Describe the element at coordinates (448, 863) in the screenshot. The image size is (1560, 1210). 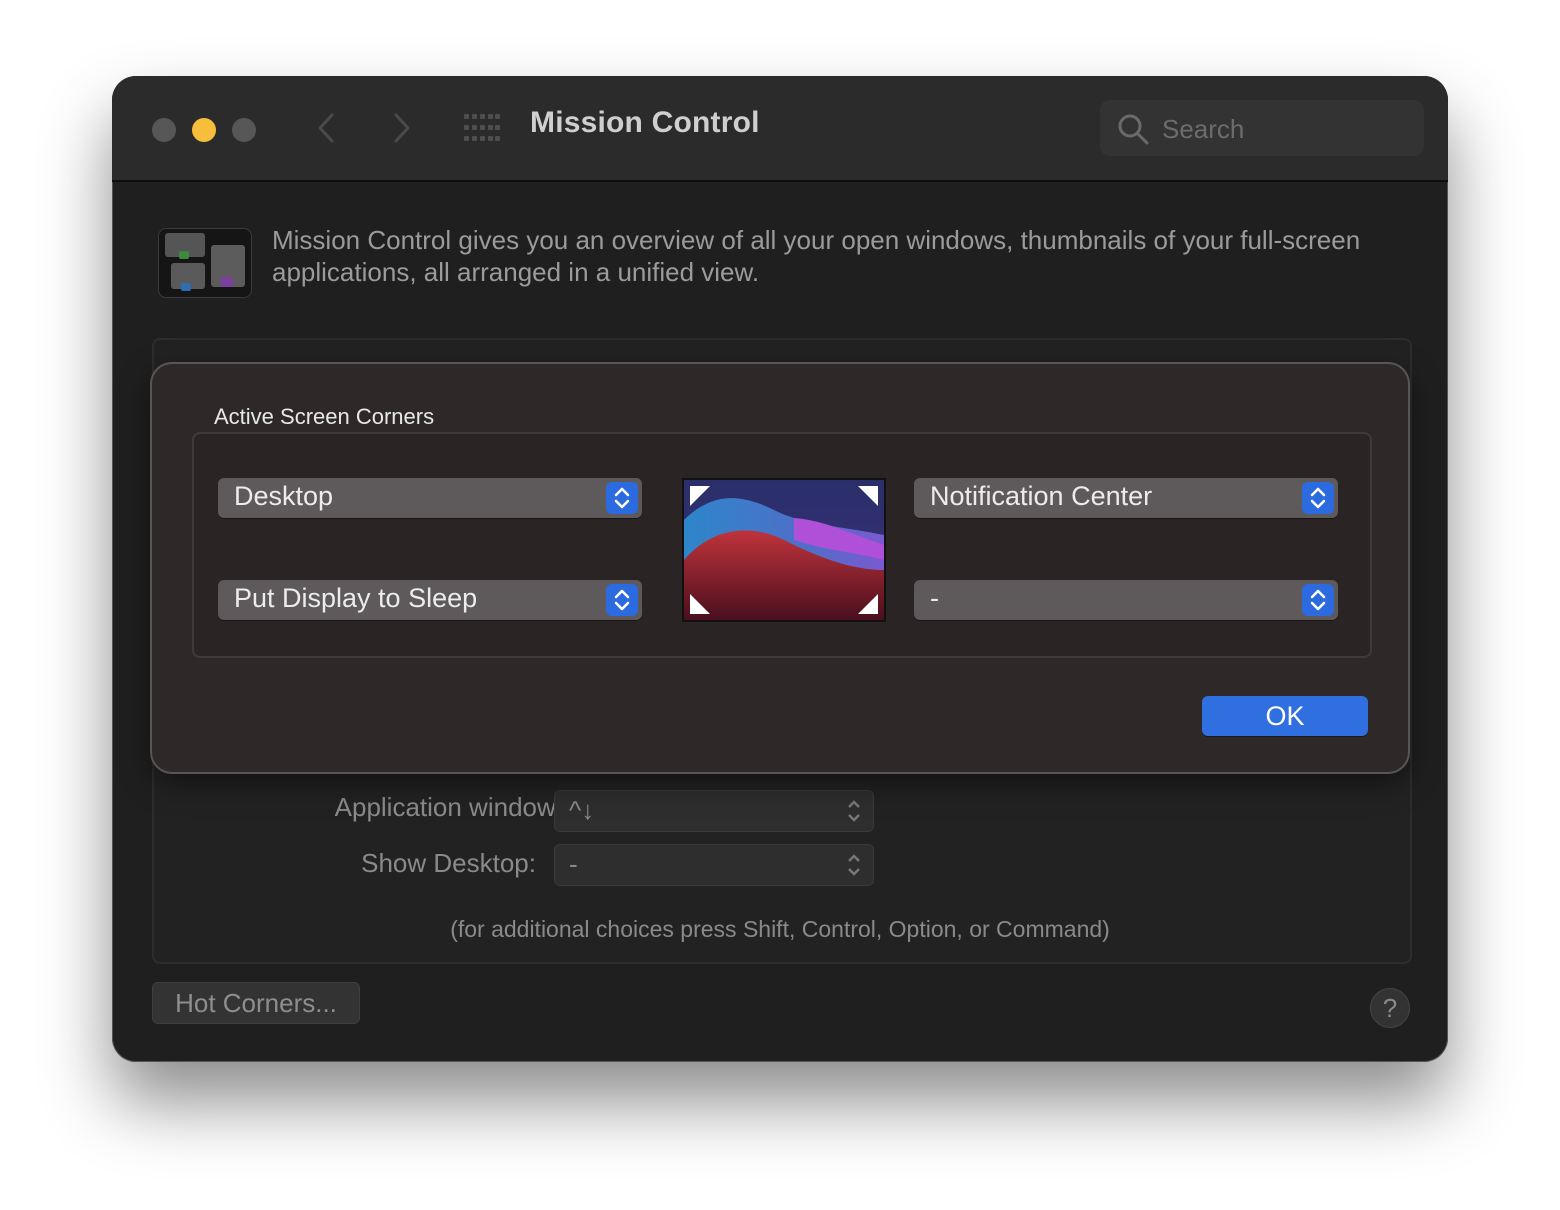
I see `show-desktop-label: Show Desktop:` at that location.